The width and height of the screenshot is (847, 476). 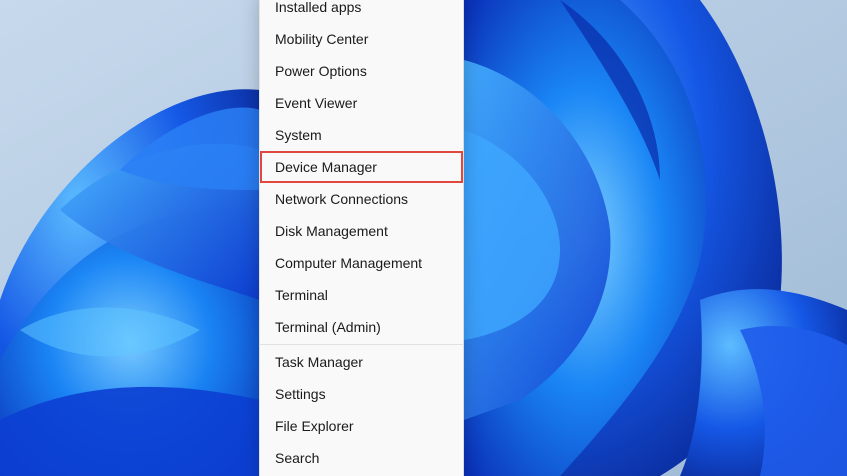 I want to click on menu-item-installed-apps: Installed apps, so click(x=361, y=11).